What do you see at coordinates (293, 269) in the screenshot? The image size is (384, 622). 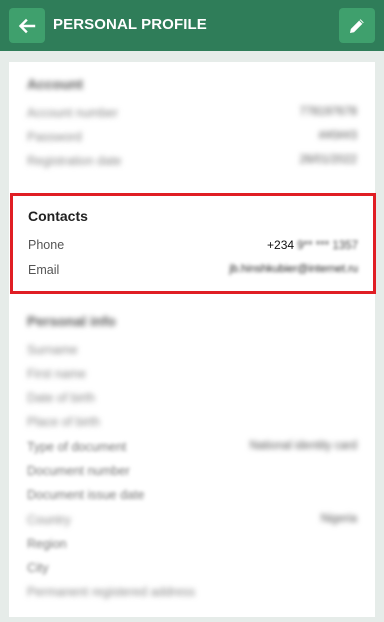 I see `email-value: jb.hinshkubier@internet.ru` at bounding box center [293, 269].